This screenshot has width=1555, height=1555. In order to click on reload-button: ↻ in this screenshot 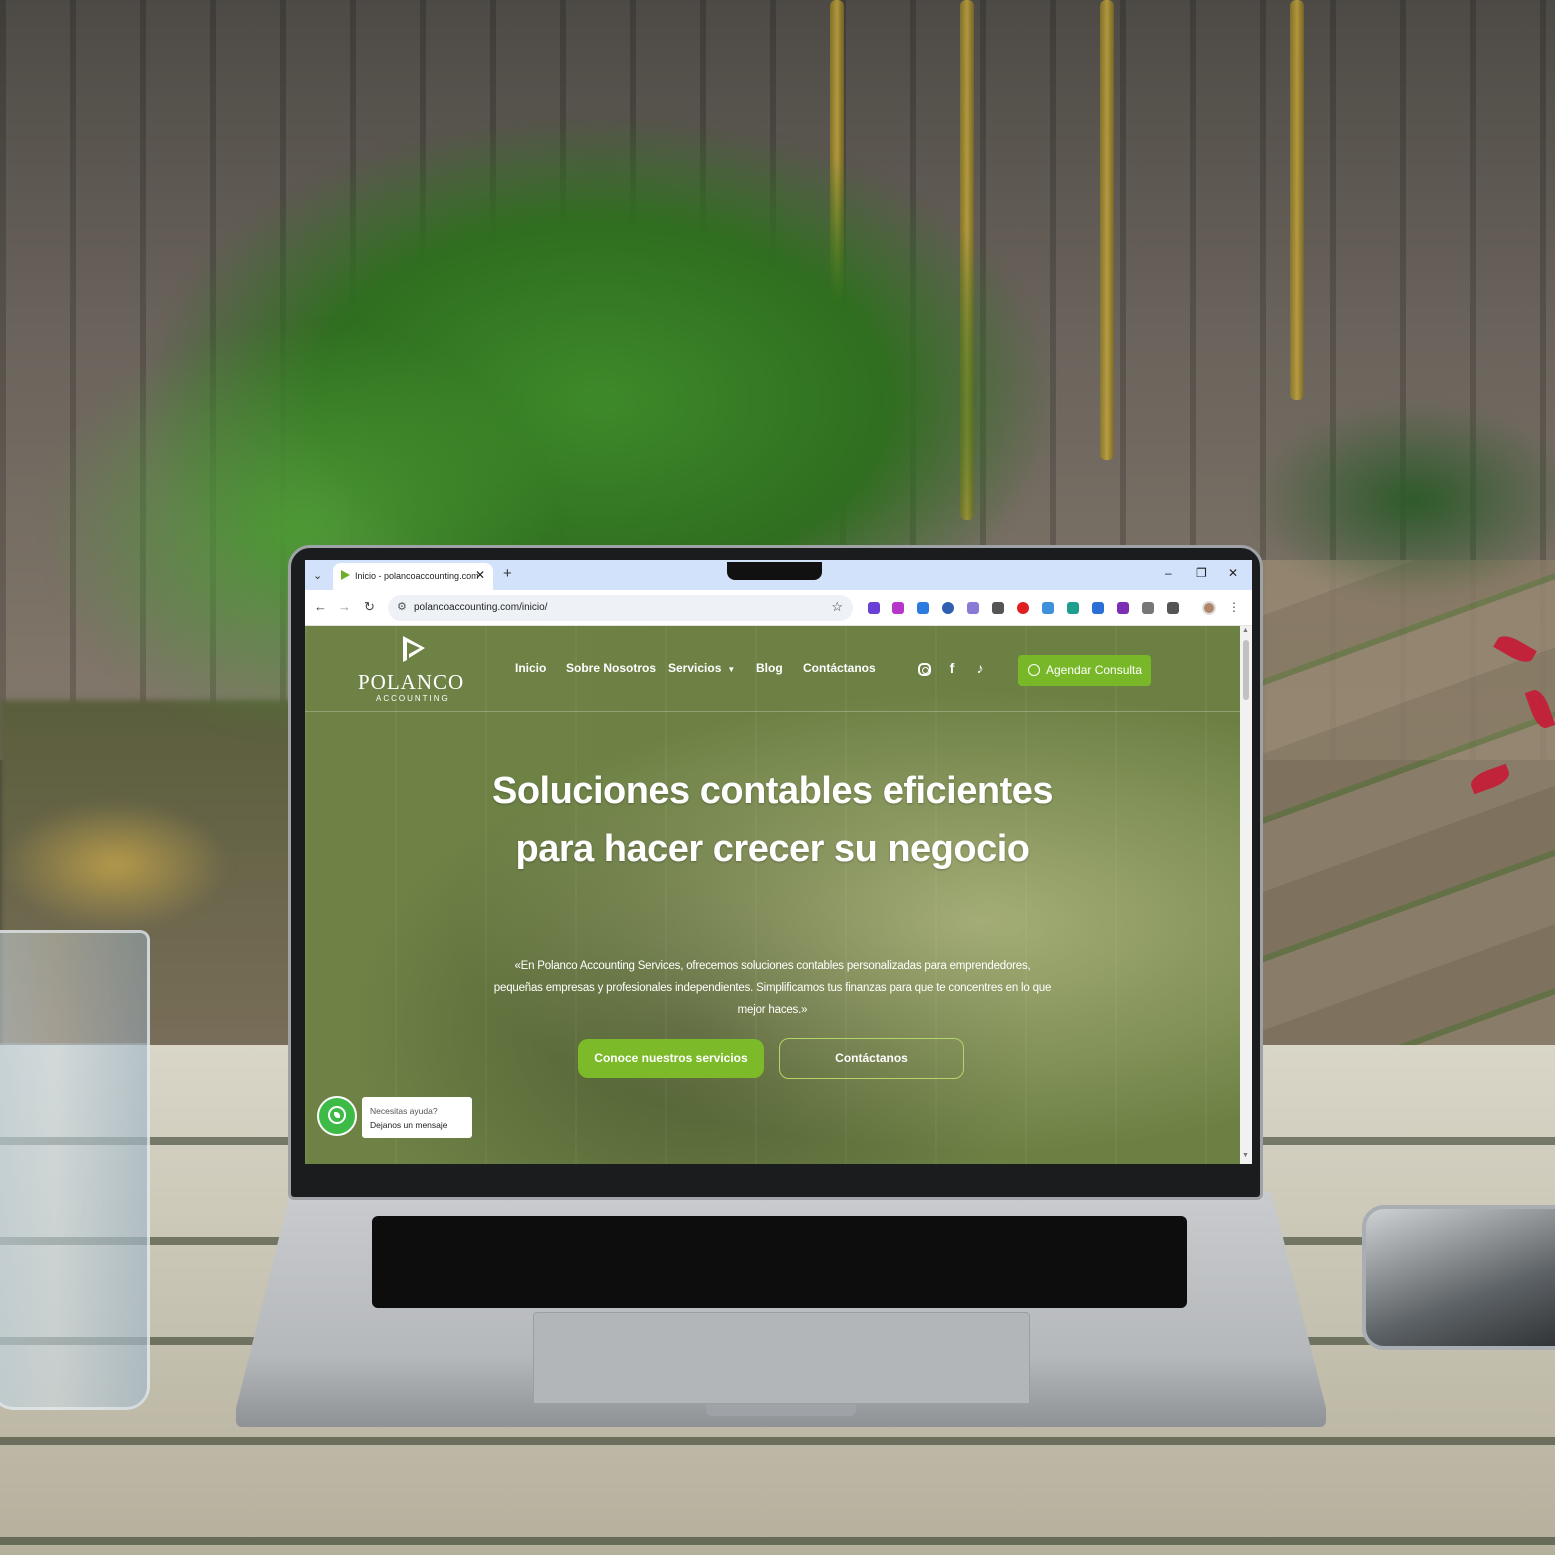, I will do `click(369, 607)`.